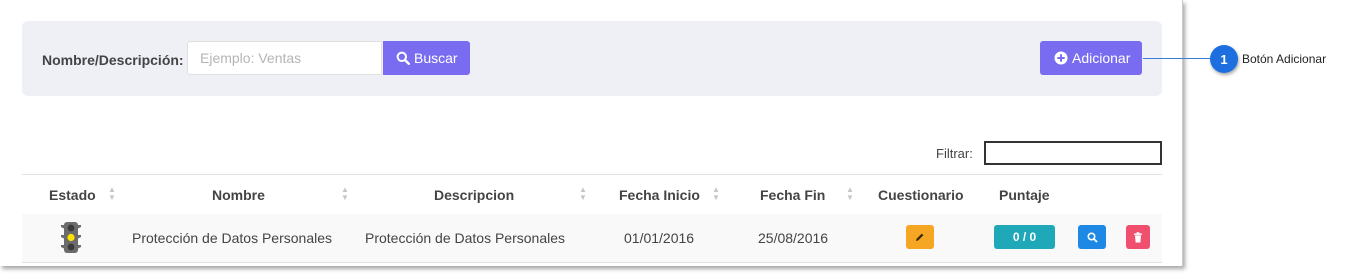 The width and height of the screenshot is (1349, 275). I want to click on search-button: Buscar, so click(426, 58).